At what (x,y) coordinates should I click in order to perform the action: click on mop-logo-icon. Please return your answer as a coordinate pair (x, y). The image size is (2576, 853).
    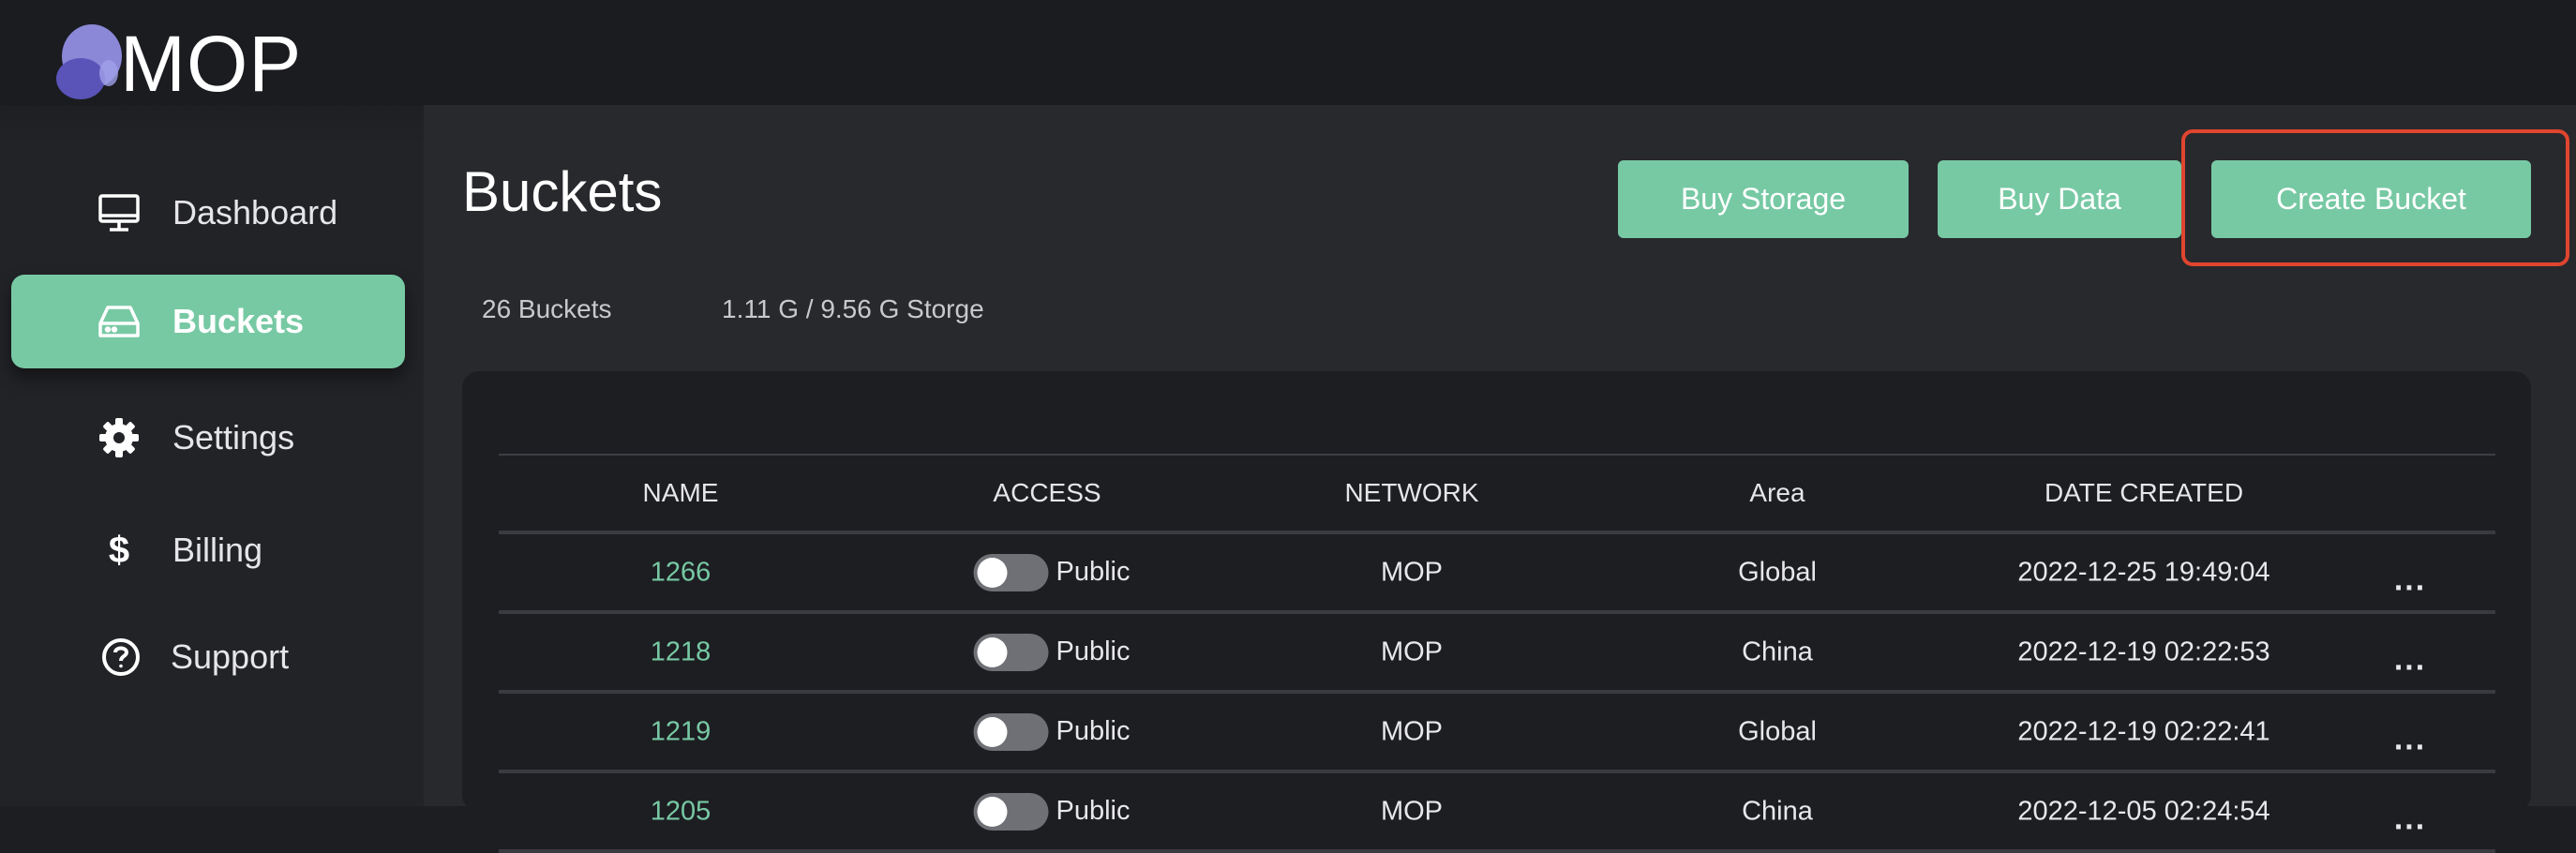
    Looking at the image, I should click on (89, 62).